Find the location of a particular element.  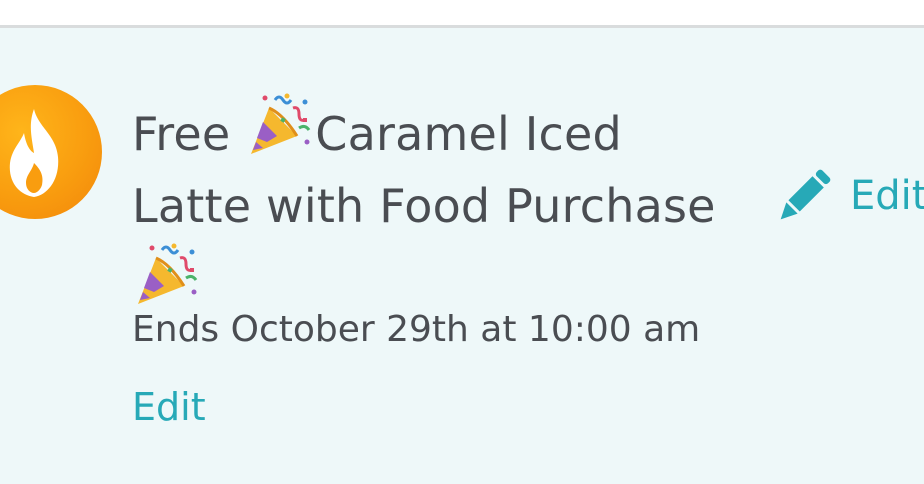

promo-end-time: Ends October 29th at 10:00 am is located at coordinates (416, 329).